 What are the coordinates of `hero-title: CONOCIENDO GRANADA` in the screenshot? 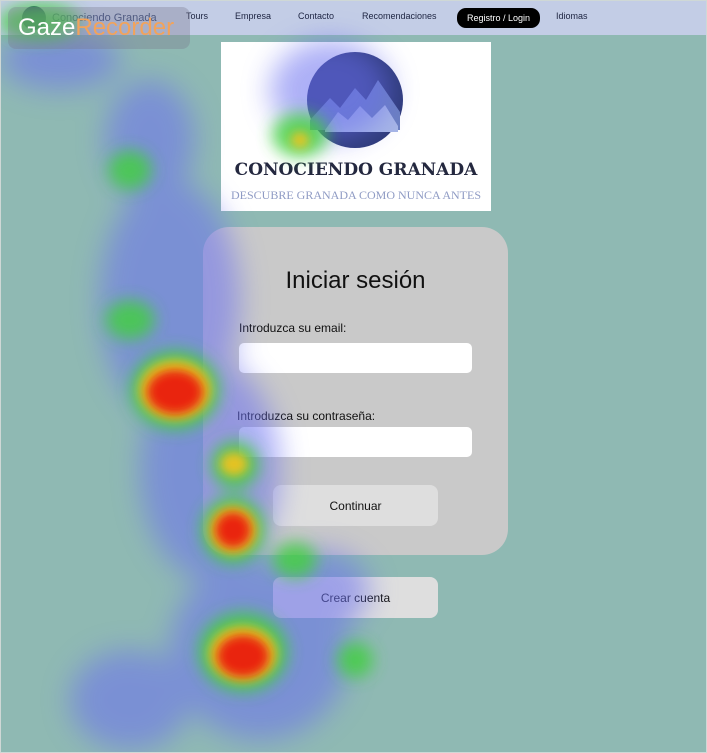 It's located at (356, 170).